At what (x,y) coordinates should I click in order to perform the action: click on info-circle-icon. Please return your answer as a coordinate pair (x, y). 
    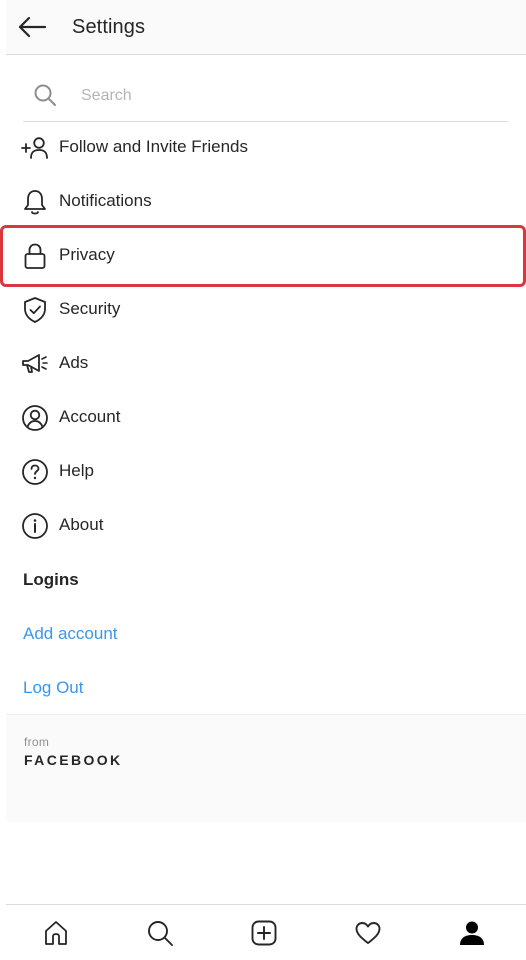
    Looking at the image, I should click on (35, 526).